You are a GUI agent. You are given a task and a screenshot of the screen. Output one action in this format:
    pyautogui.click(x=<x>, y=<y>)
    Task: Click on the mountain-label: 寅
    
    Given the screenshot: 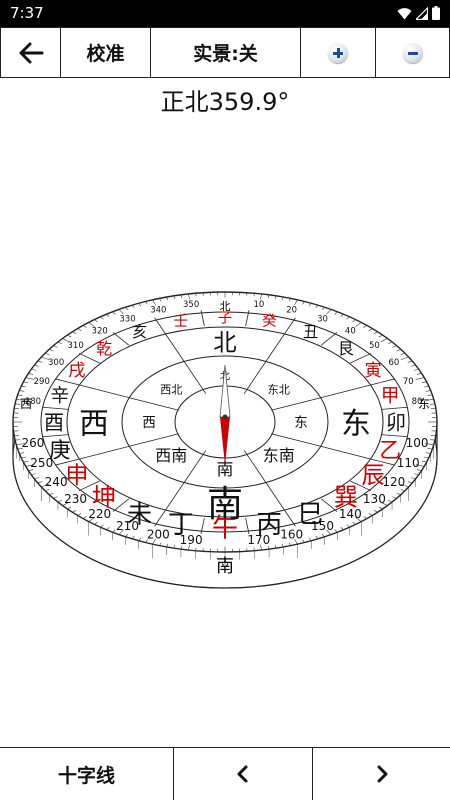 What is the action you would take?
    pyautogui.click(x=372, y=371)
    